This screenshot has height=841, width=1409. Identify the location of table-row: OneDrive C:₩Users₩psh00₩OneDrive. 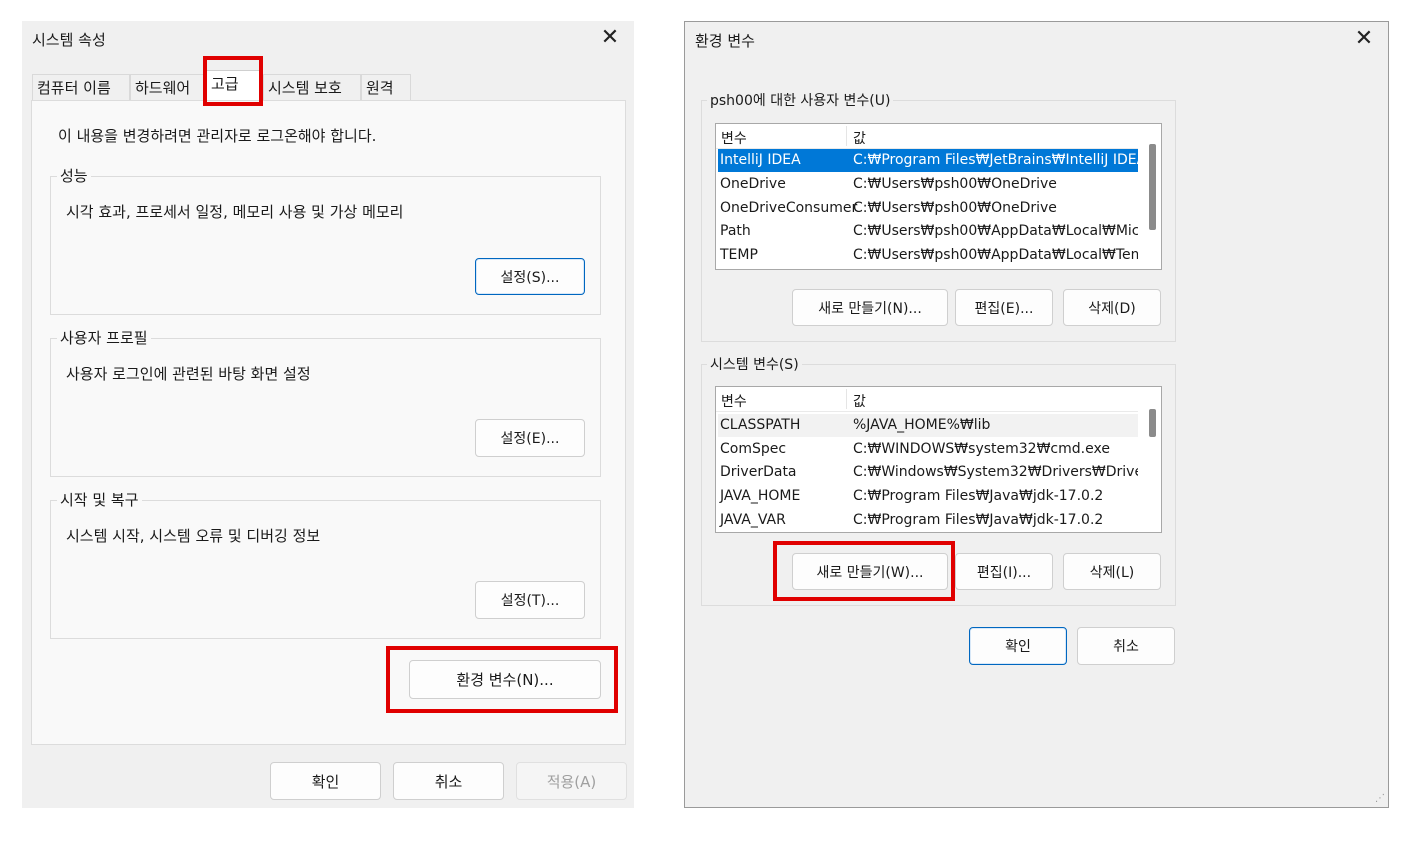
(928, 184).